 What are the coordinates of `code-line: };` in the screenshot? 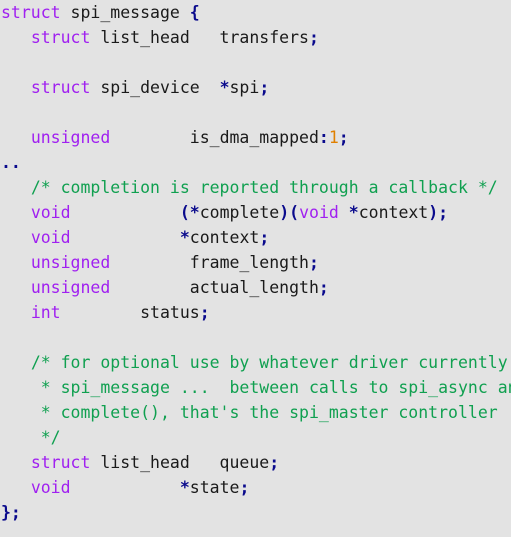 It's located at (255, 512).